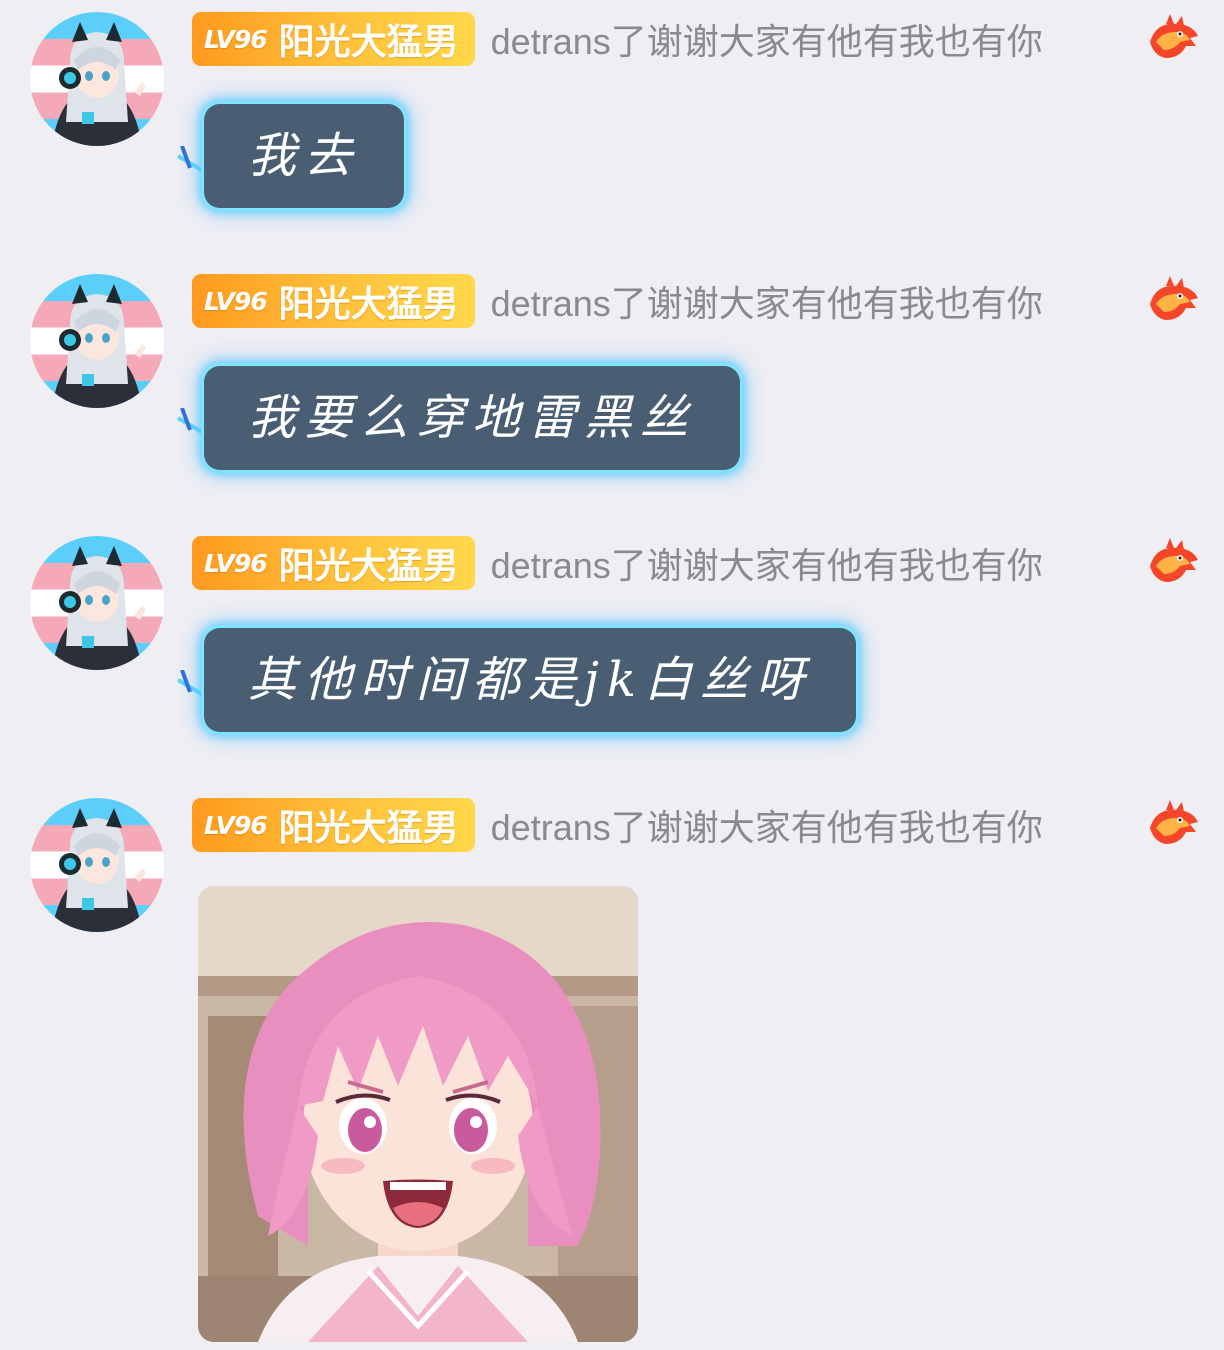 The width and height of the screenshot is (1224, 1350). What do you see at coordinates (472, 418) in the screenshot?
I see `message-text: 我要么穿地雷黑丝` at bounding box center [472, 418].